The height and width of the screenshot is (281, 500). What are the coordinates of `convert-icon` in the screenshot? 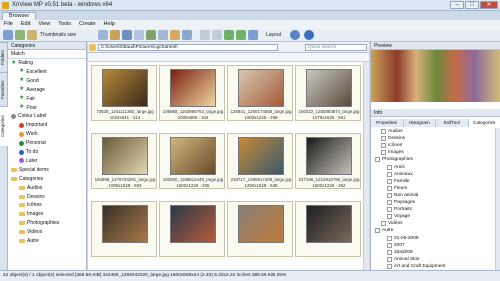 It's located at (163, 35).